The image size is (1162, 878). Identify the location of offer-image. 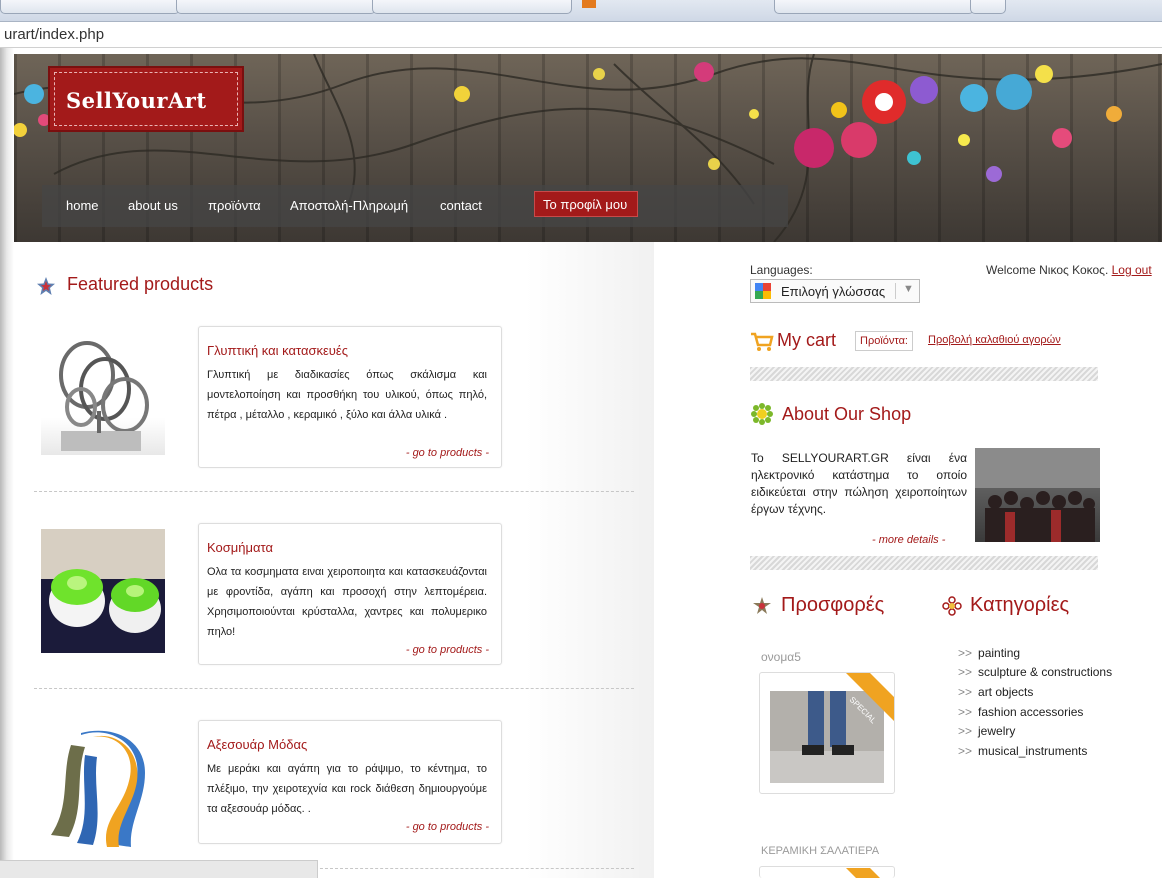
(832, 728).